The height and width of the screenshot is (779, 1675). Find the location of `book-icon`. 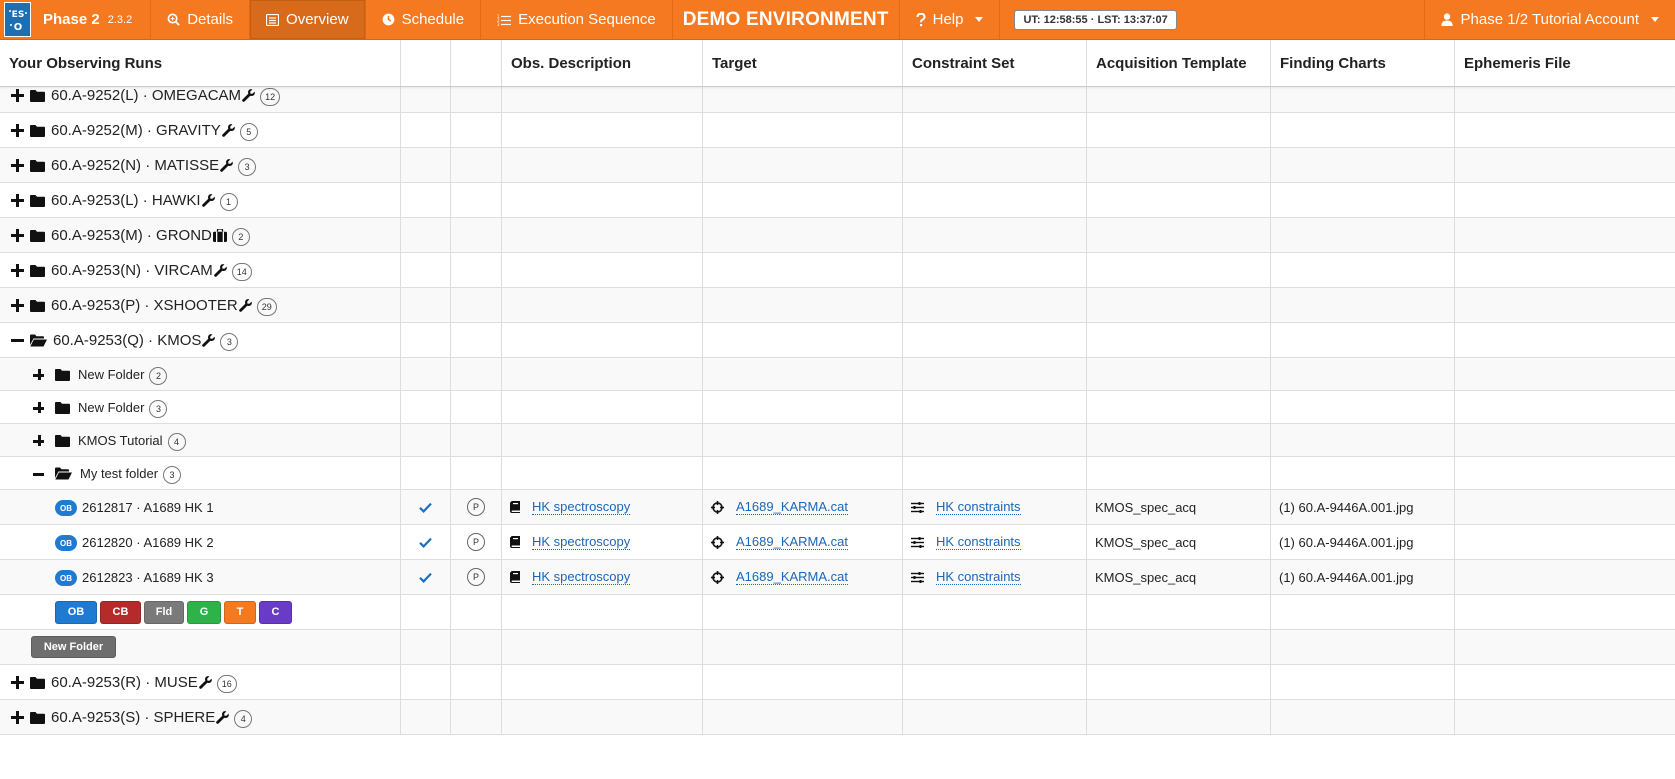

book-icon is located at coordinates (515, 507).